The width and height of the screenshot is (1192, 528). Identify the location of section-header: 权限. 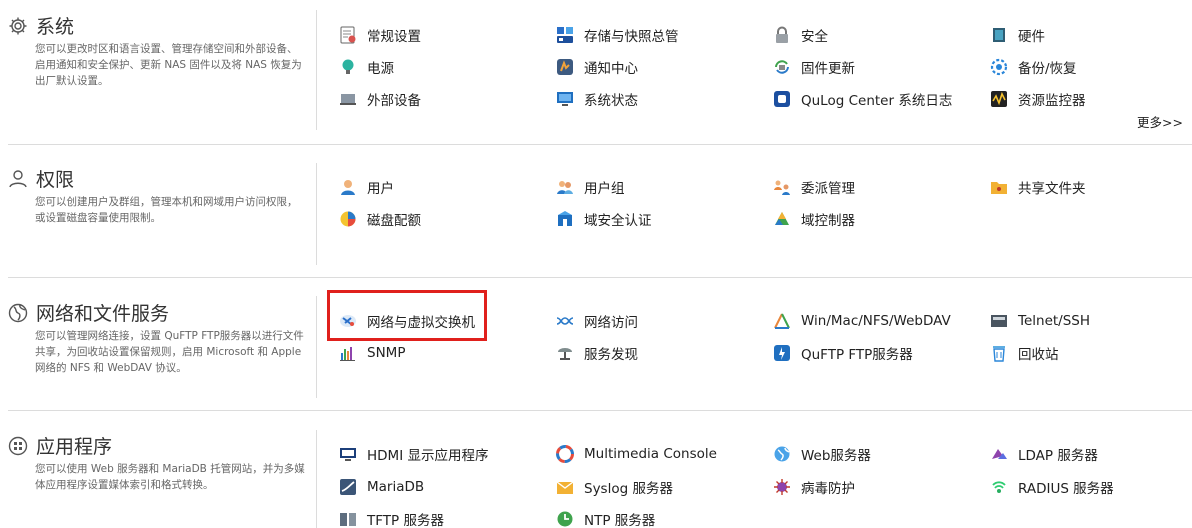
(41, 178).